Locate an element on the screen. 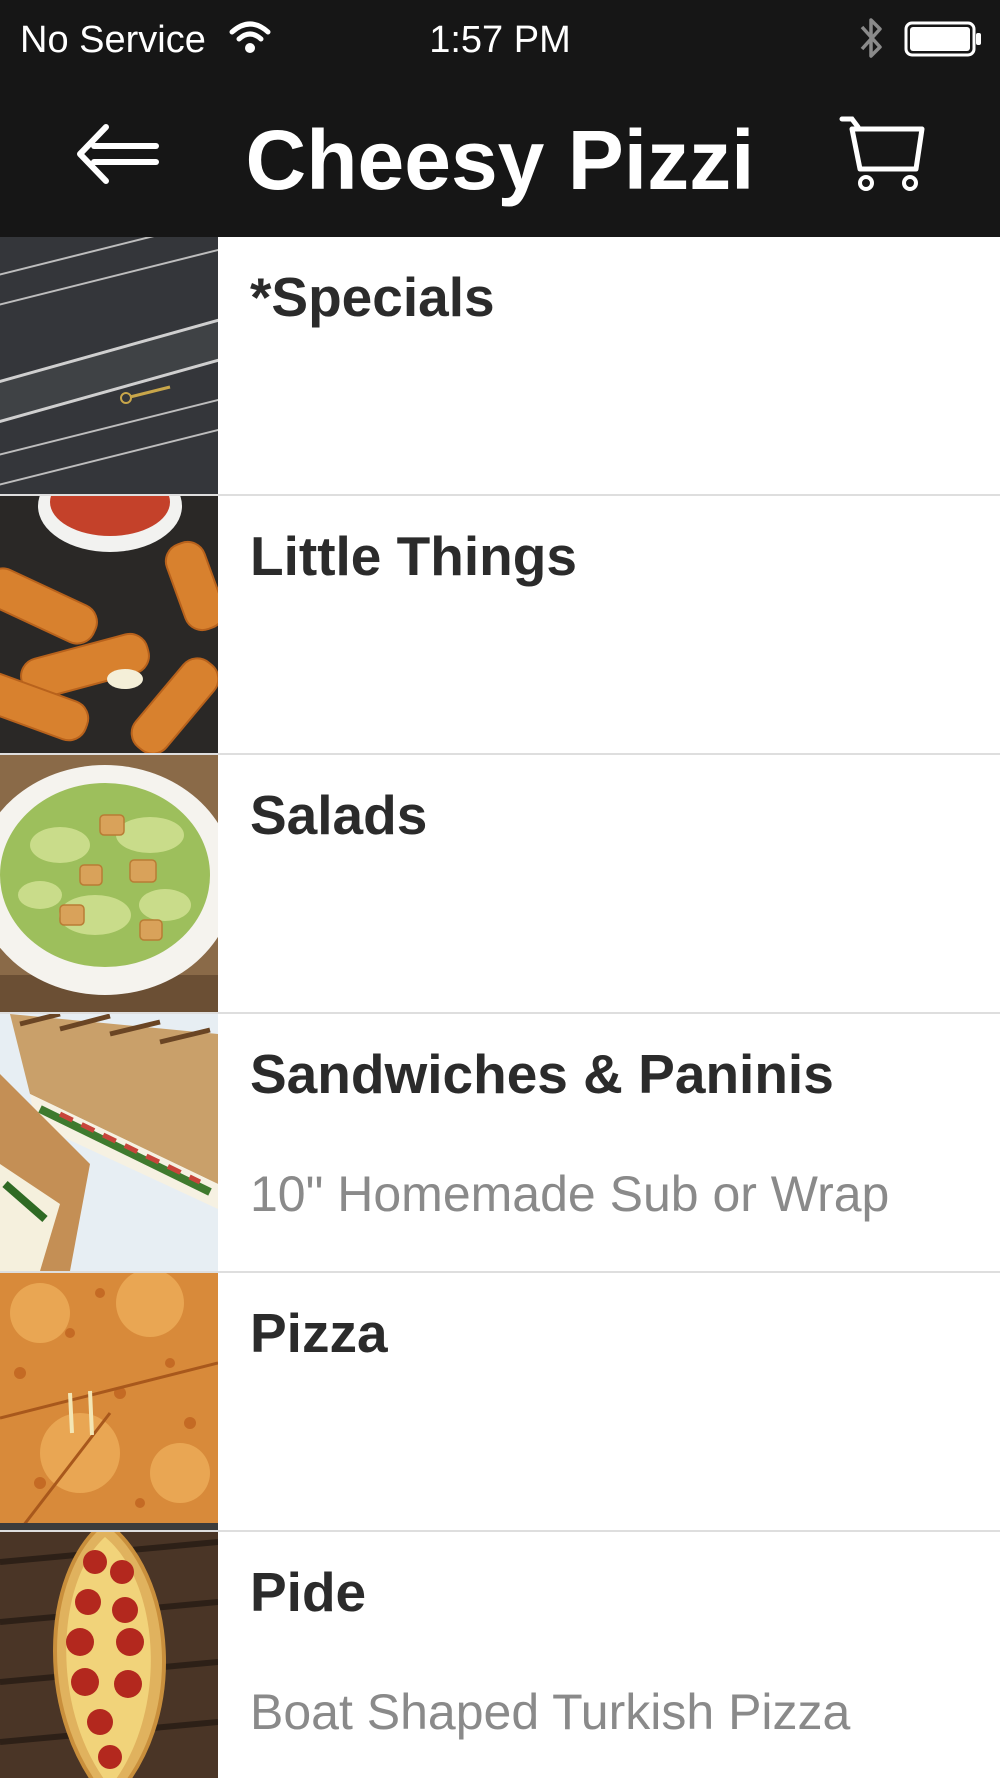 The width and height of the screenshot is (1000, 1778). category-title: Salads is located at coordinates (339, 815).